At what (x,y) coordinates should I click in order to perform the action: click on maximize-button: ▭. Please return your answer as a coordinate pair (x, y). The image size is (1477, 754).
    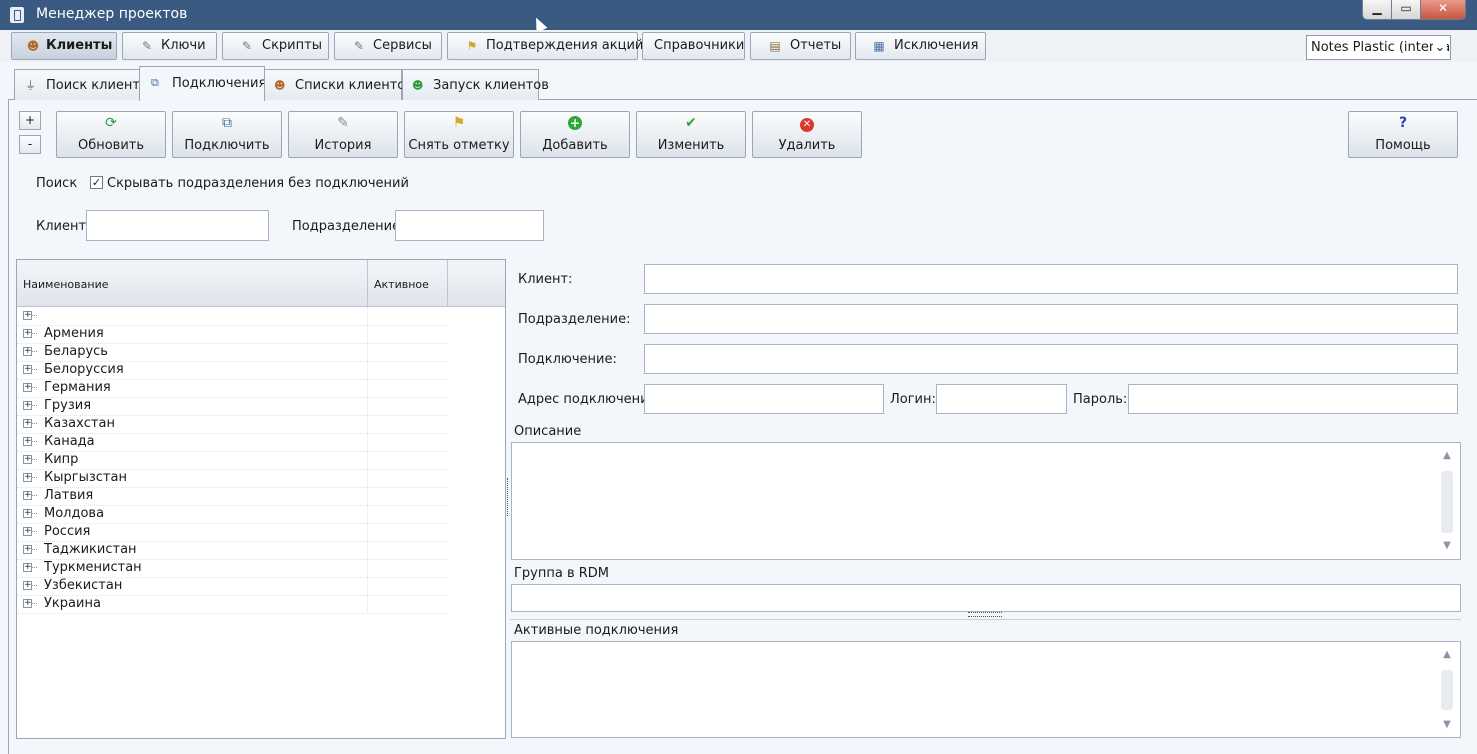
    Looking at the image, I should click on (1406, 10).